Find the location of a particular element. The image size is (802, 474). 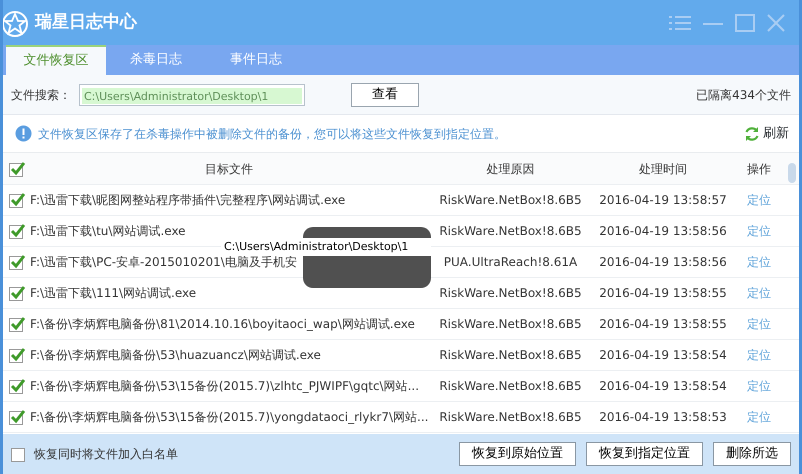

info-text: 文件恢复区保存了在杀毒操作中被删除文件的备份，您可以将这些文件恢复到指定位置。 is located at coordinates (272, 134).